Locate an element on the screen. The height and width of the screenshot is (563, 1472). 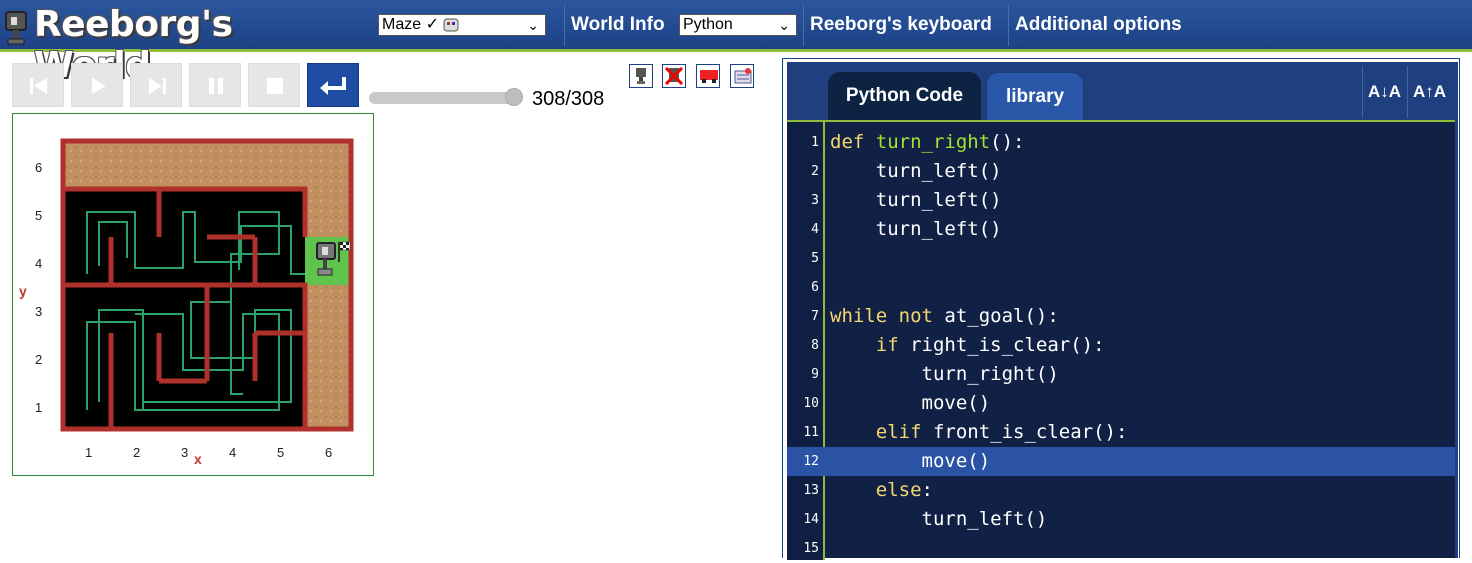
line-number: 1 is located at coordinates (815, 142).